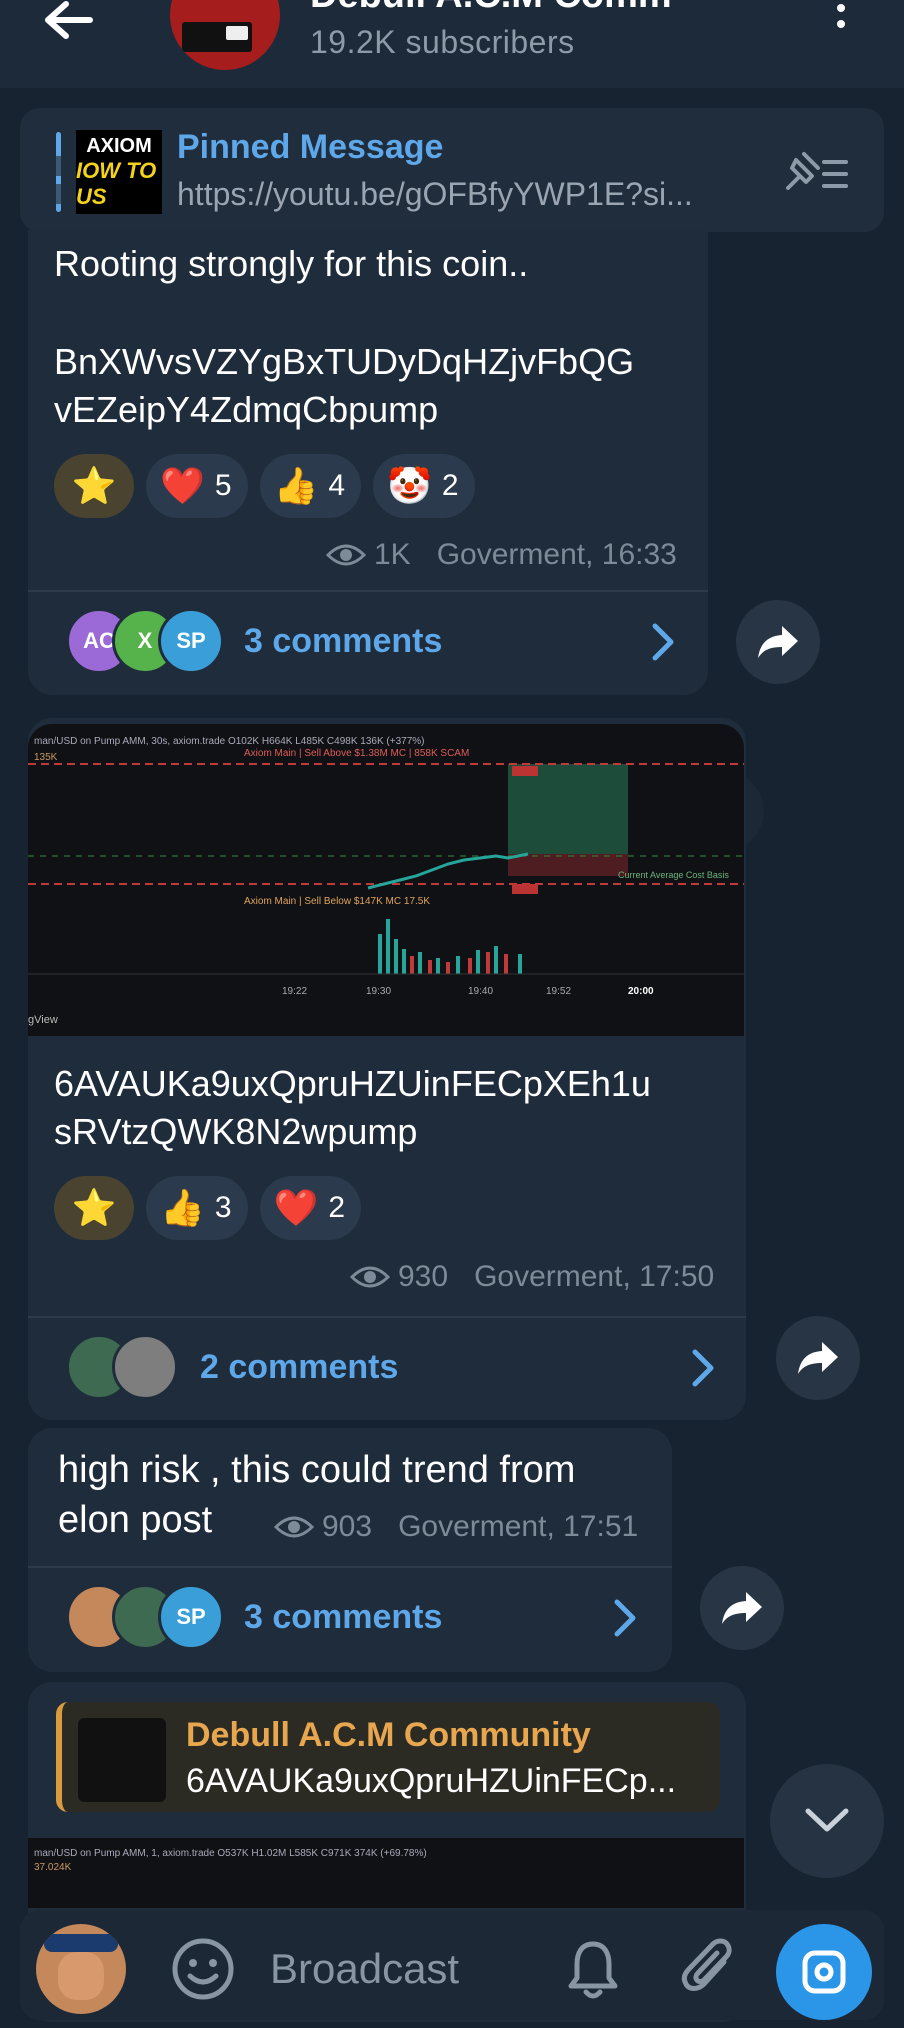 The image size is (904, 2028). I want to click on camera-icon, so click(824, 1972).